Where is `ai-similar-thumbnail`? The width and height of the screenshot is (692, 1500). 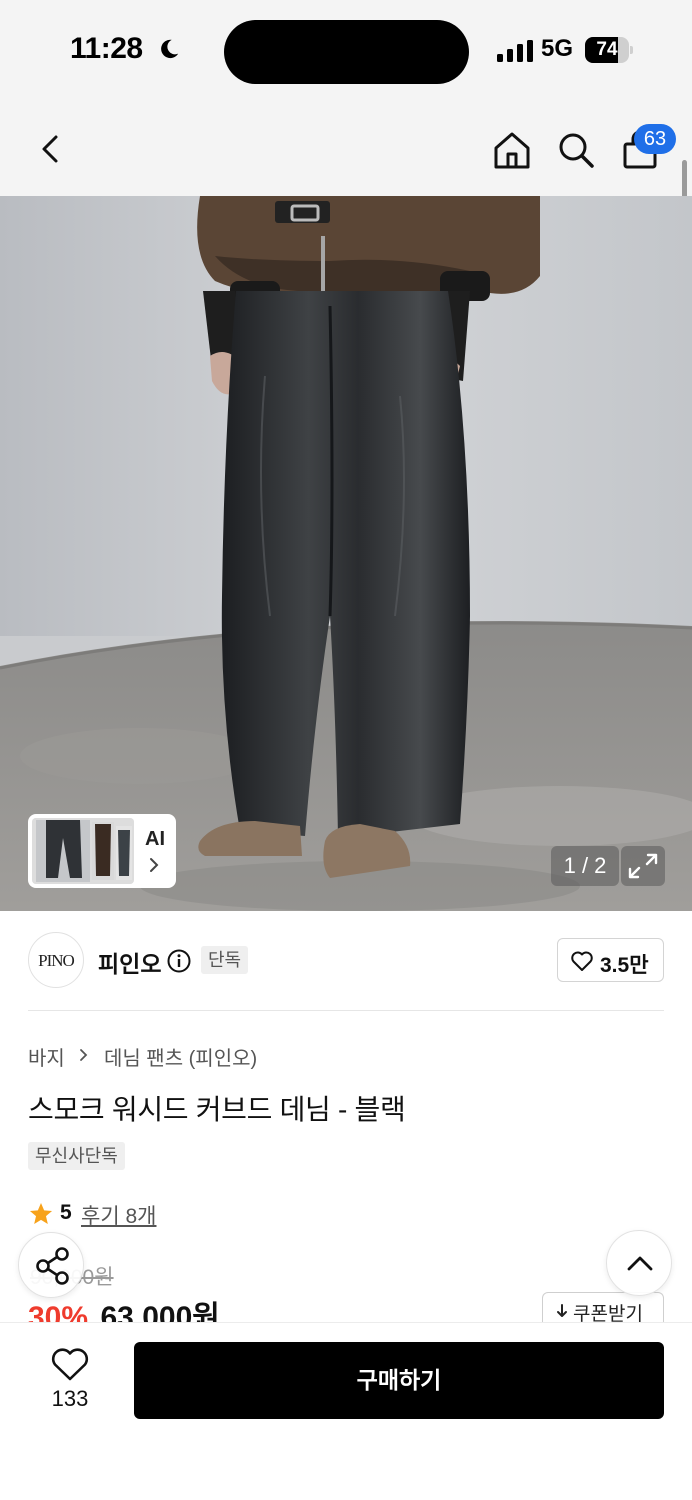 ai-similar-thumbnail is located at coordinates (102, 851).